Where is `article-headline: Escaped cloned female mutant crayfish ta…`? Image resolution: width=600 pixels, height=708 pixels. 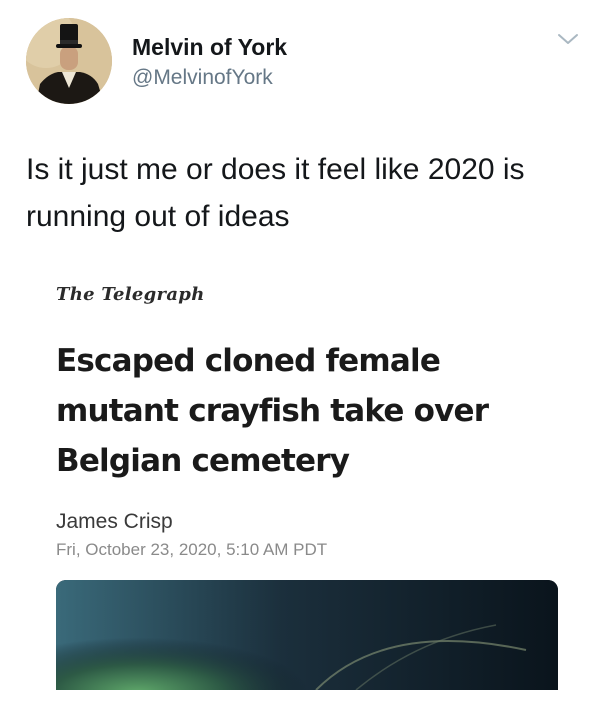
article-headline: Escaped cloned female mutant crayfish ta… is located at coordinates (272, 411).